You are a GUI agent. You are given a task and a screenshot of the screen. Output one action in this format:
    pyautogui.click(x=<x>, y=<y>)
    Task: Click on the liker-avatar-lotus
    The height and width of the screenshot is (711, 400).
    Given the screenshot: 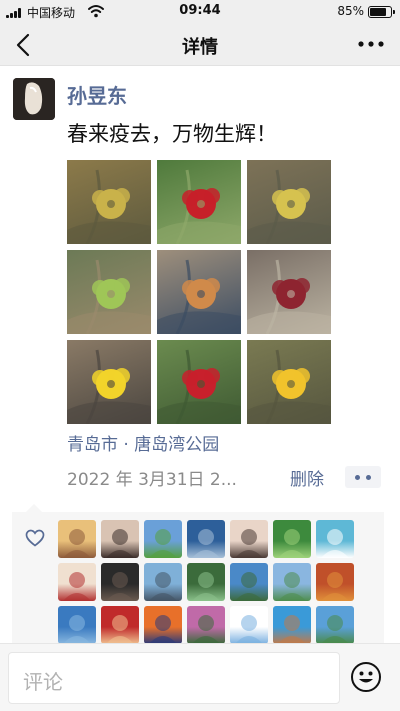 What is the action you would take?
    pyautogui.click(x=292, y=539)
    